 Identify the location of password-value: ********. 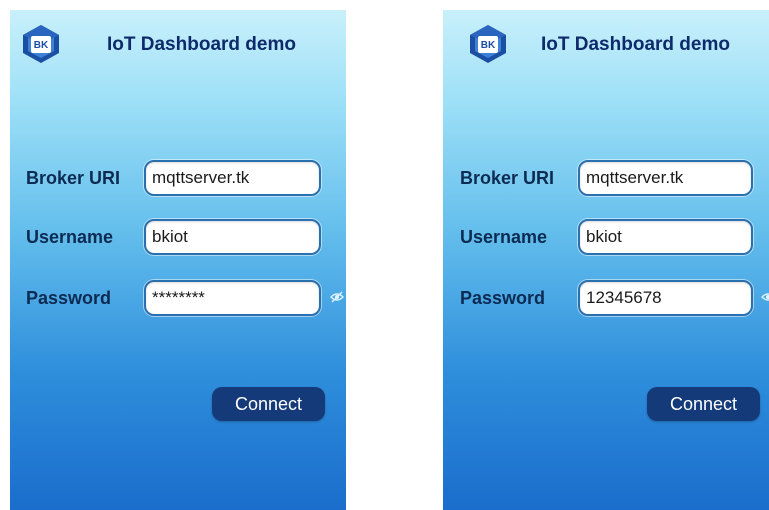
(178, 297).